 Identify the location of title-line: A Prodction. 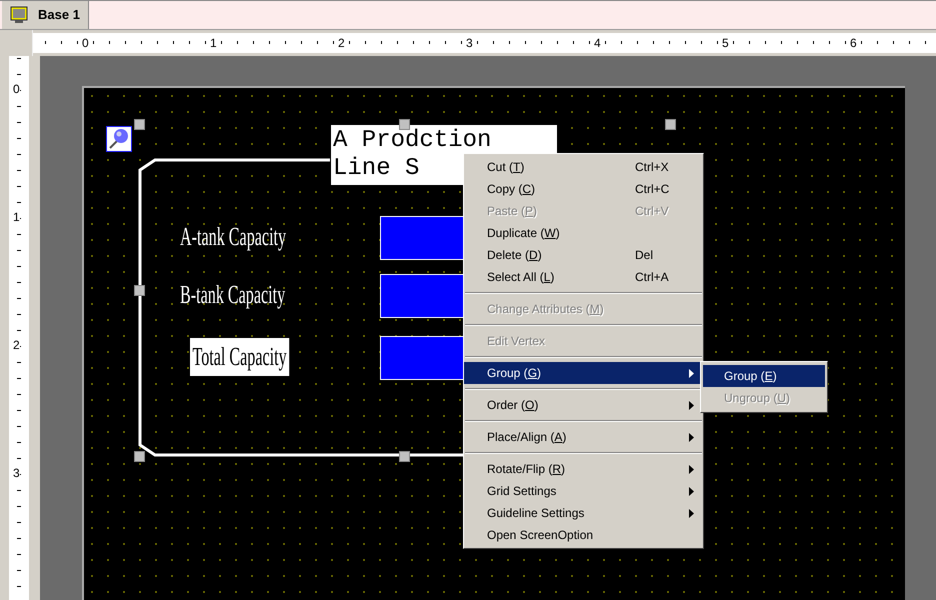
(412, 141).